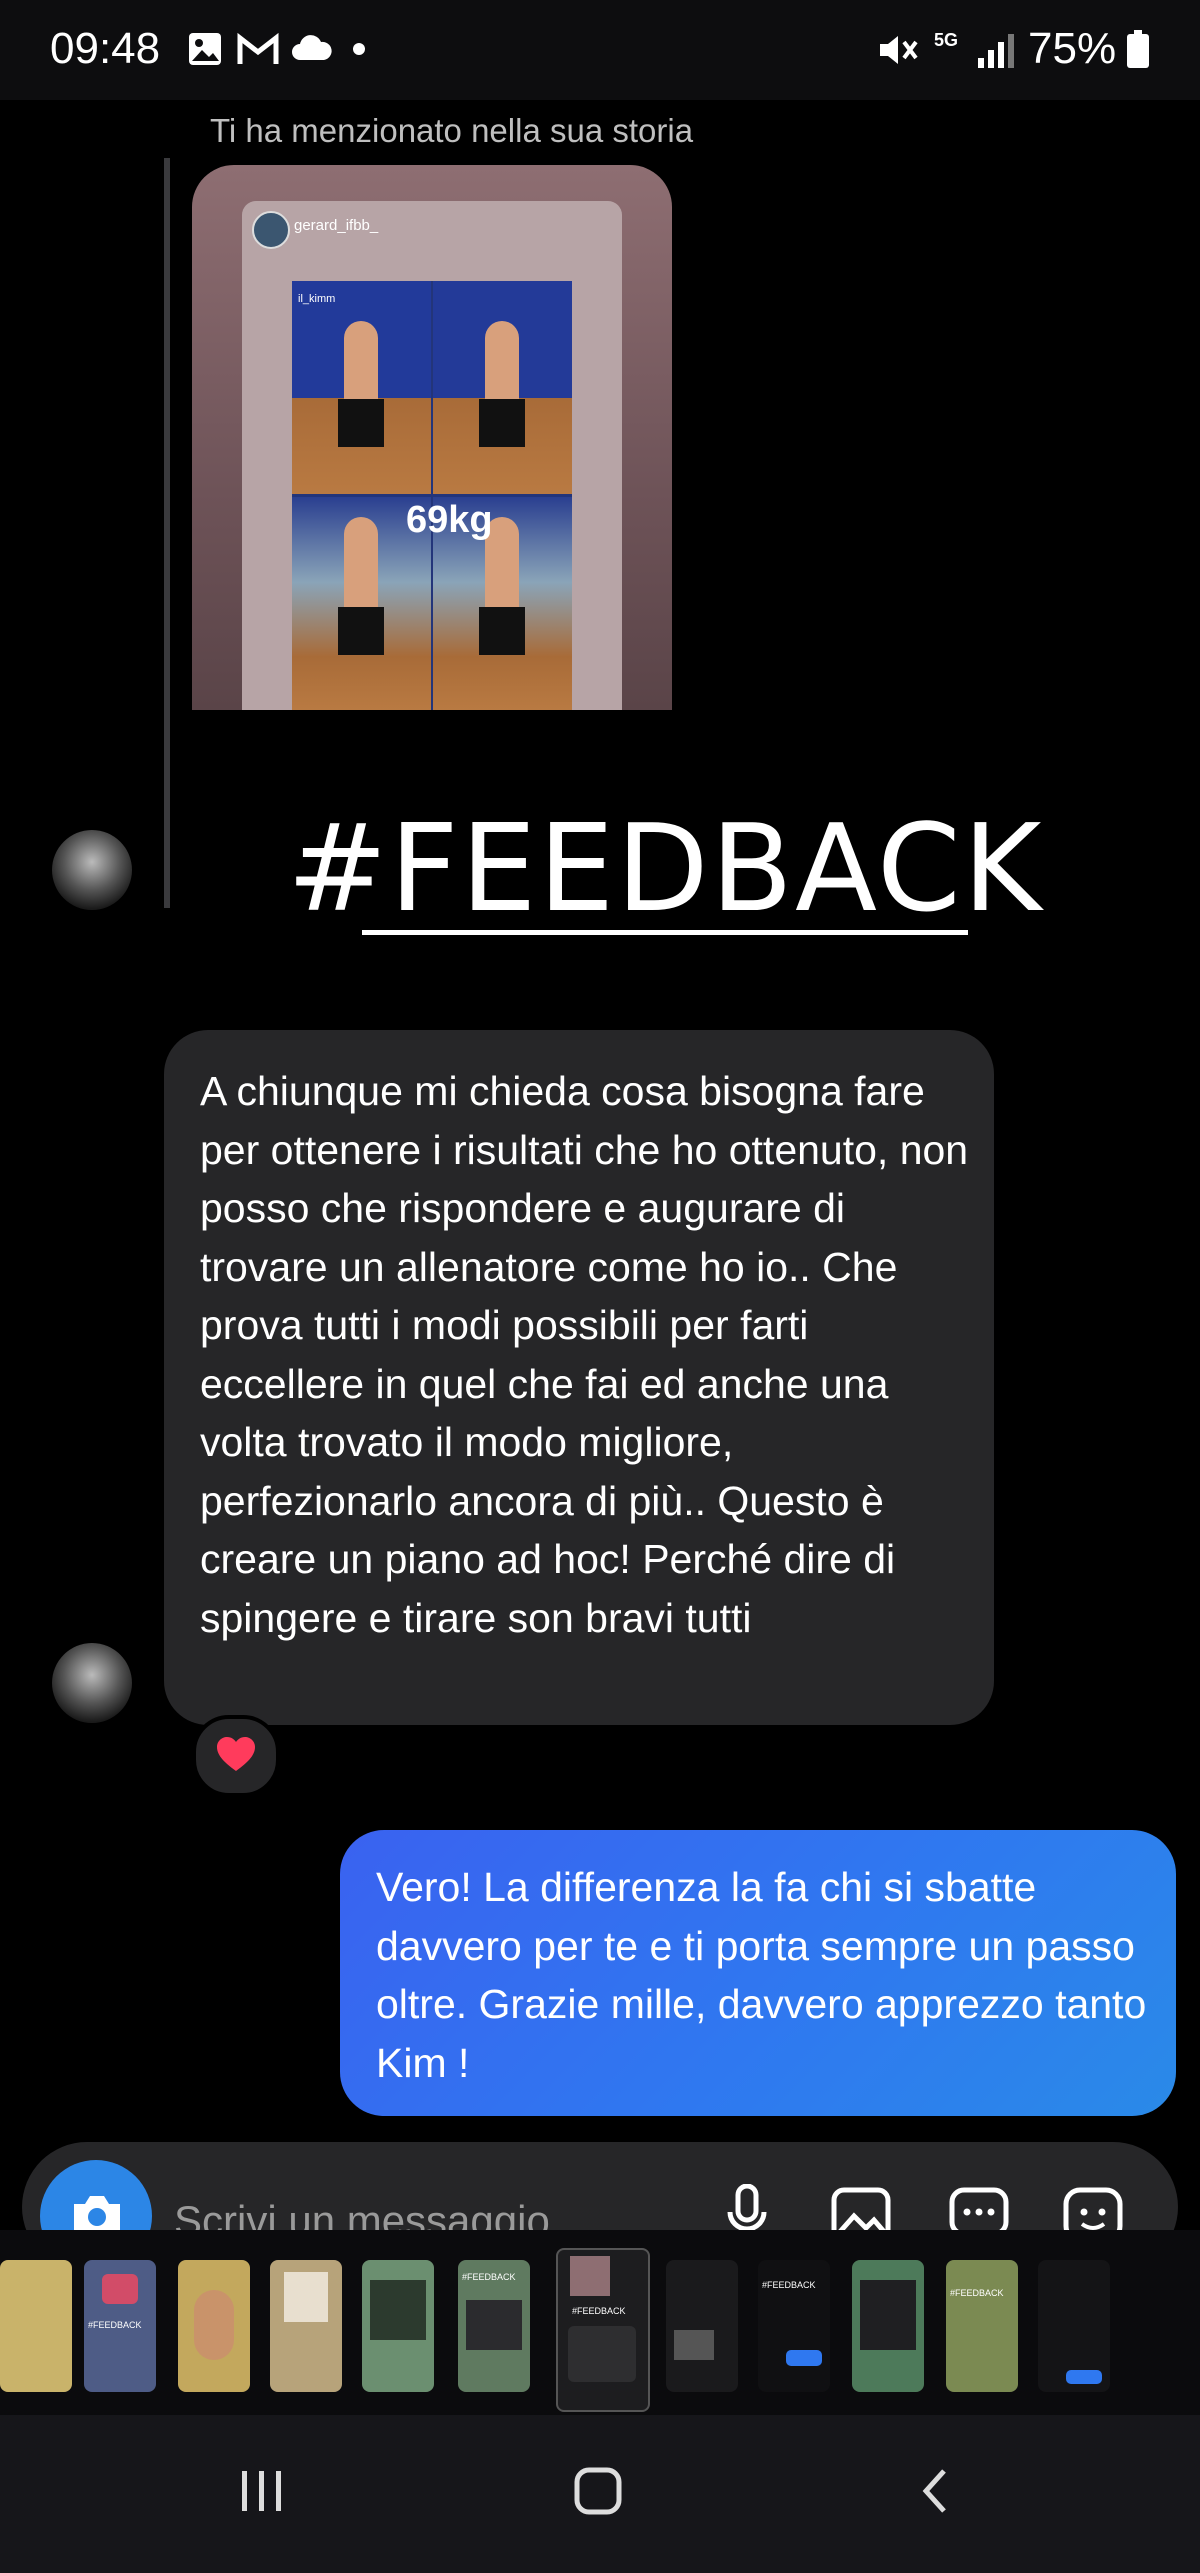 Image resolution: width=1200 pixels, height=2573 pixels. I want to click on status-time: 09:48, so click(105, 48).